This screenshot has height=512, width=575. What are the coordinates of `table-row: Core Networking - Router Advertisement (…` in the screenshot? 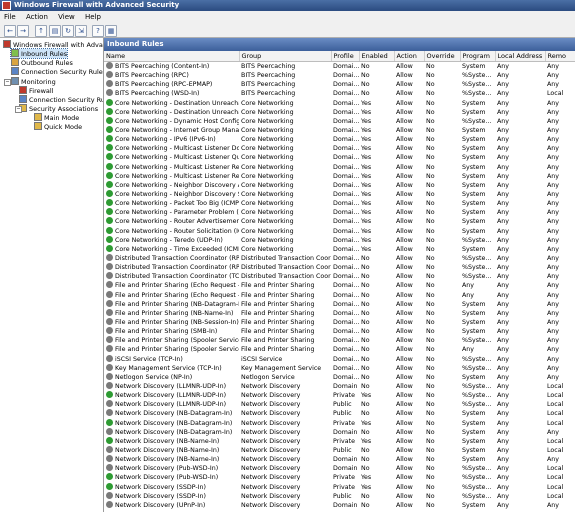 It's located at (339, 221).